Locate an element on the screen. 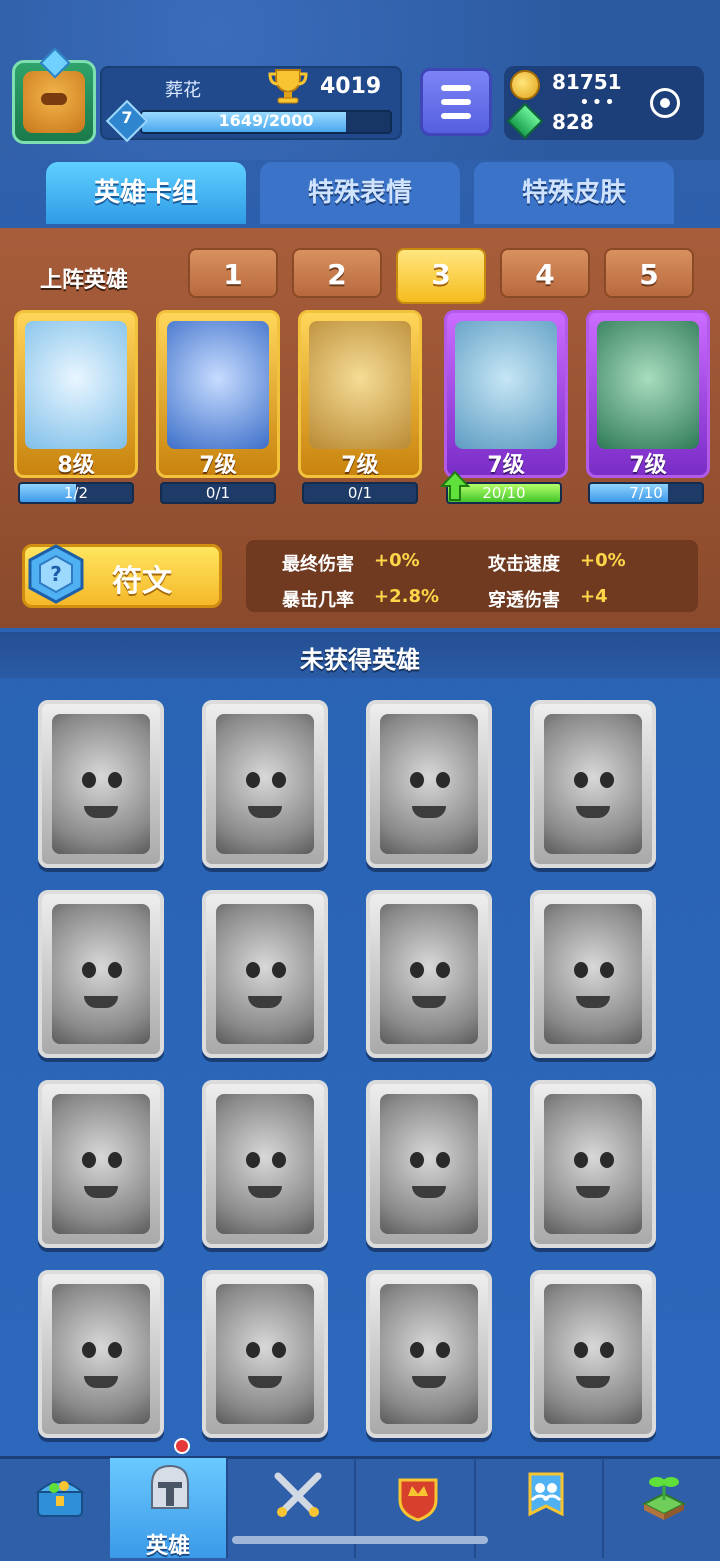  nav-garden is located at coordinates (662, 1508).